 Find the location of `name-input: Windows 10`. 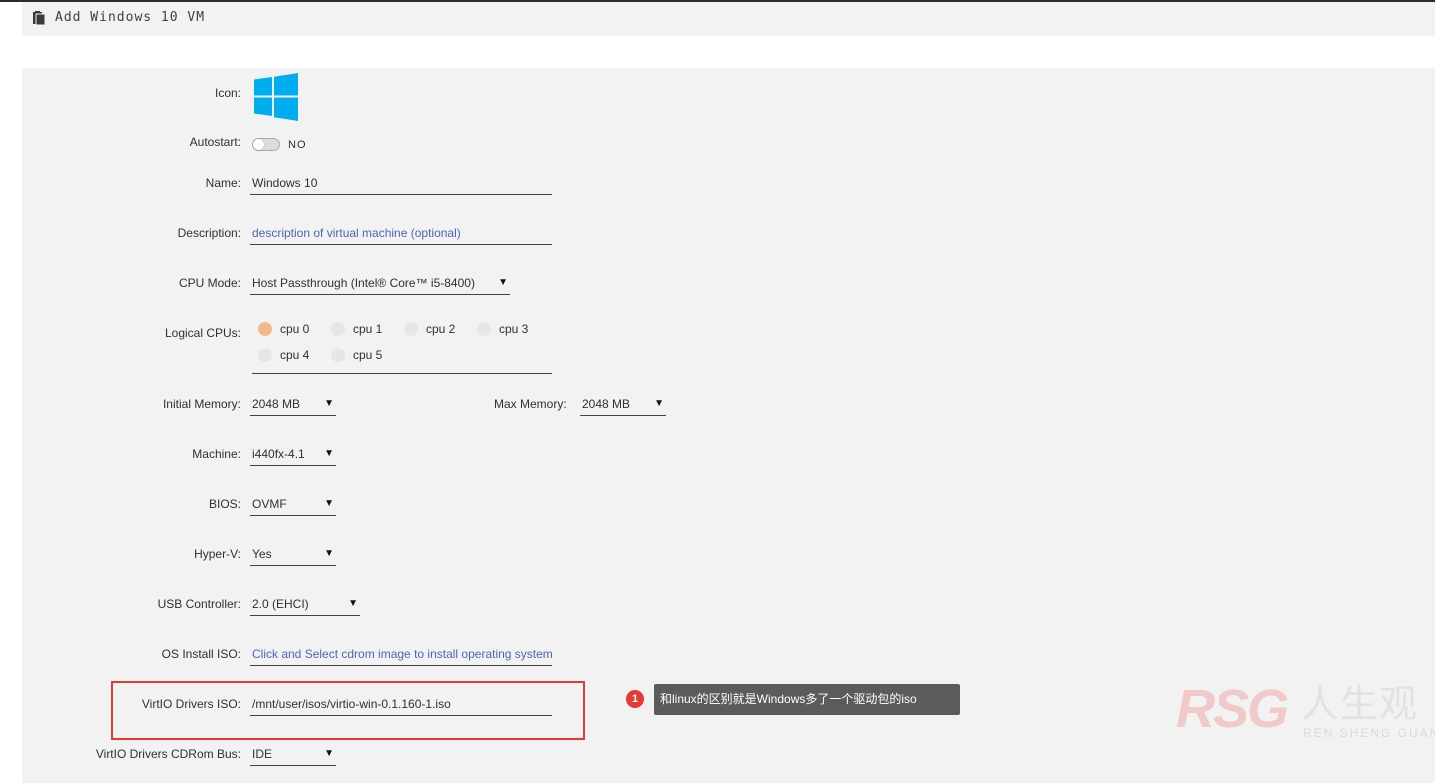

name-input: Windows 10 is located at coordinates (401, 184).